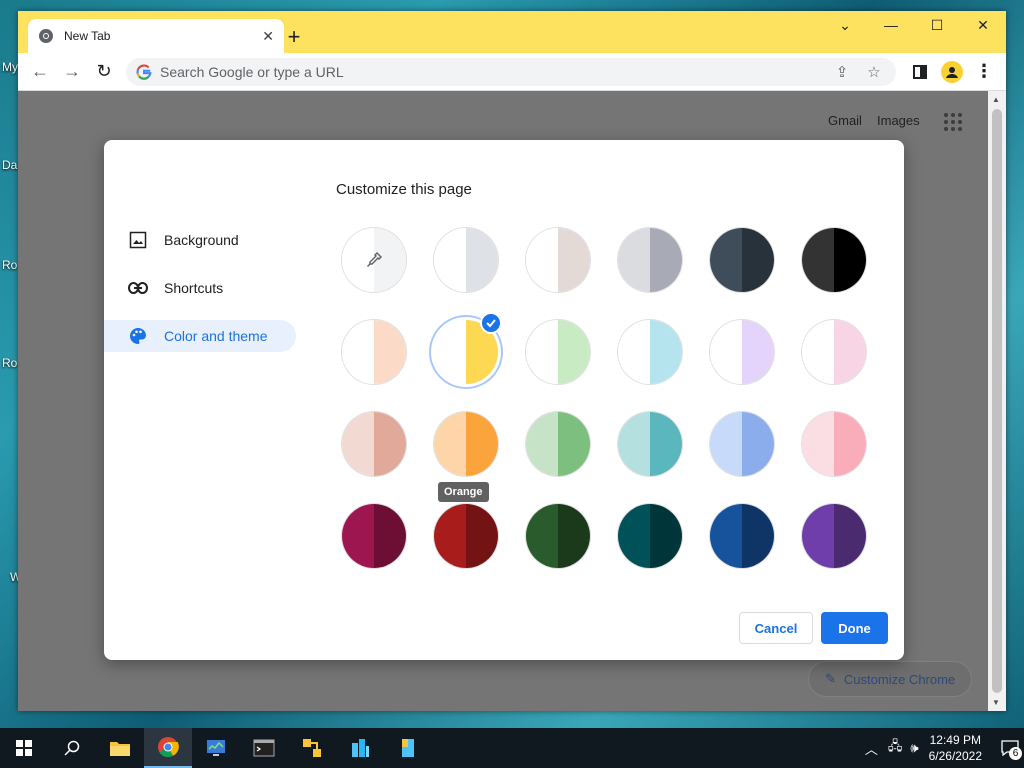  What do you see at coordinates (891, 25) in the screenshot?
I see `minimize-icon: —` at bounding box center [891, 25].